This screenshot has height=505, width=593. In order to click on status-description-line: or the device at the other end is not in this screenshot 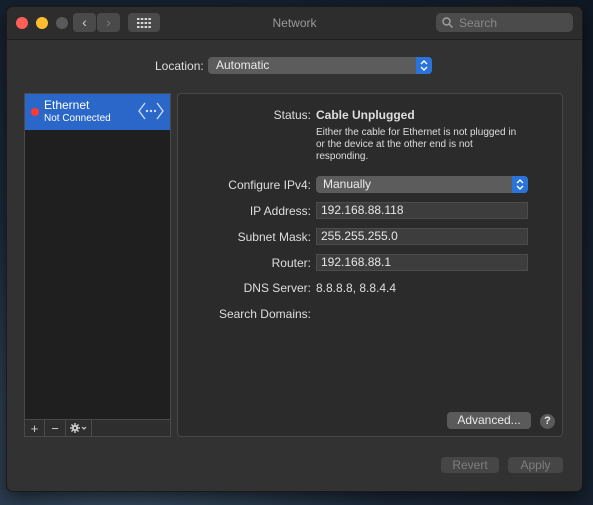, I will do `click(394, 144)`.